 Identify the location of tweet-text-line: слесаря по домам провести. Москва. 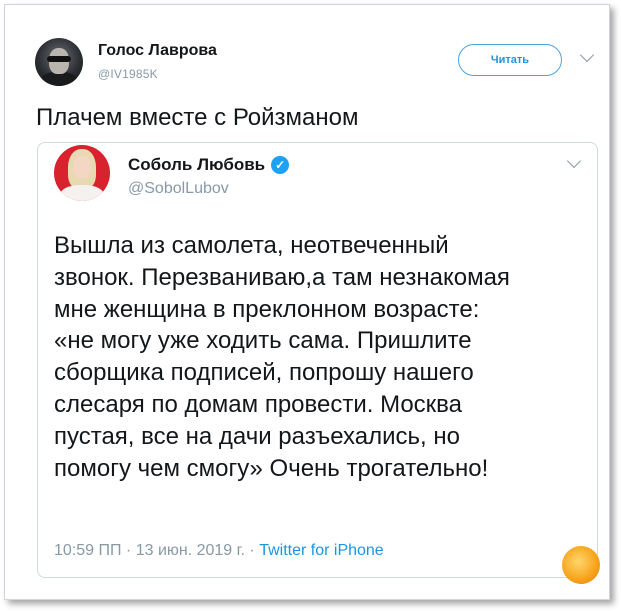
(258, 404).